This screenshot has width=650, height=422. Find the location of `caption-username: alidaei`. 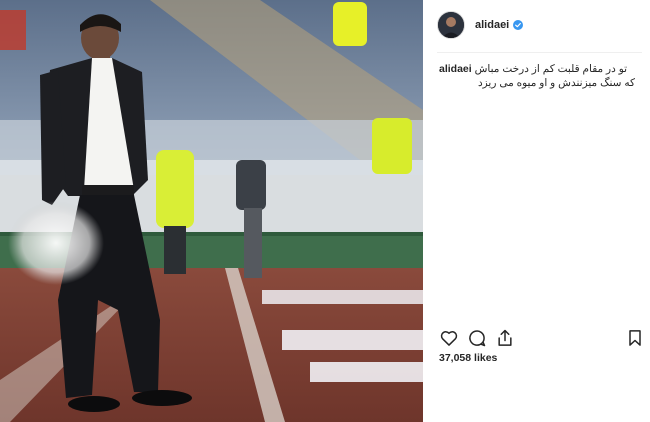

caption-username: alidaei is located at coordinates (455, 69).